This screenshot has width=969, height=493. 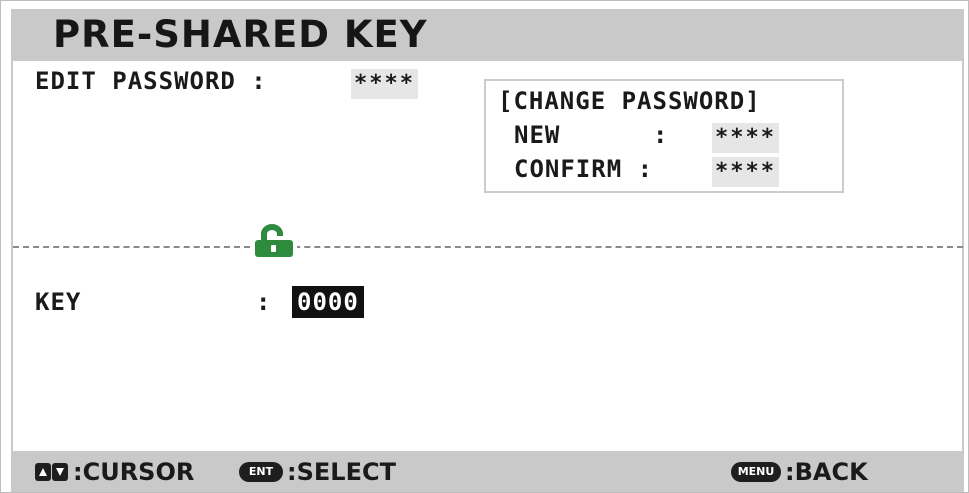 I want to click on change-password-title: [CHANGE PASSWORD], so click(x=629, y=101).